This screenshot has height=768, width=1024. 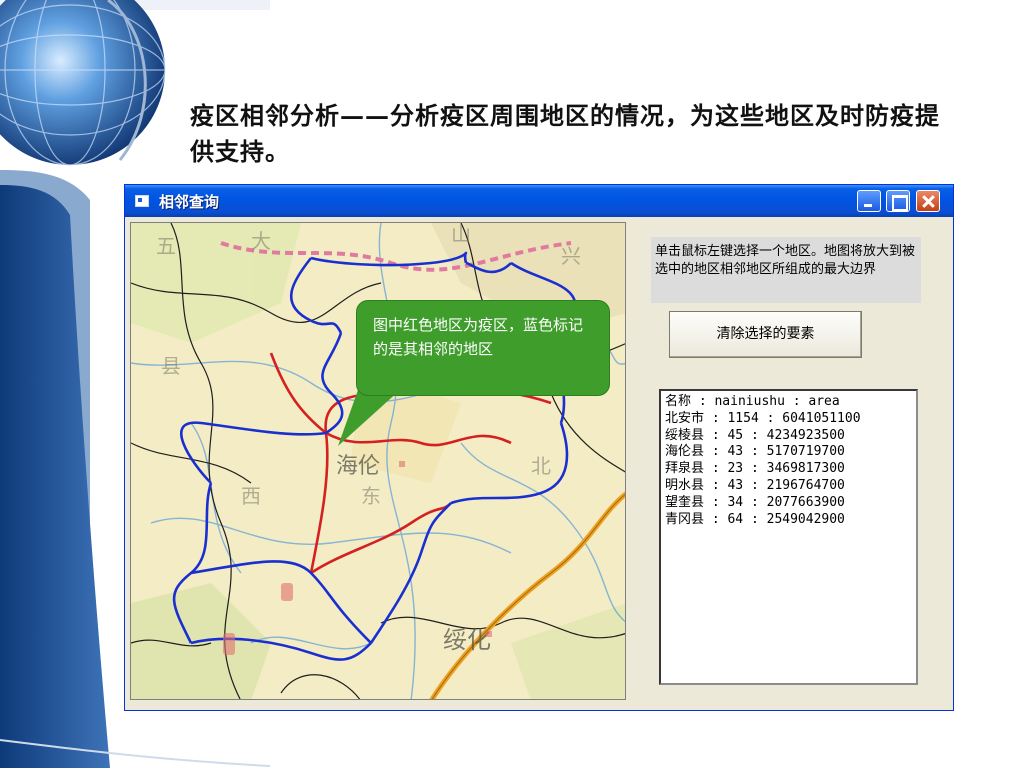 I want to click on list-item: 青冈县 : 64 : 2549042900, so click(x=788, y=520).